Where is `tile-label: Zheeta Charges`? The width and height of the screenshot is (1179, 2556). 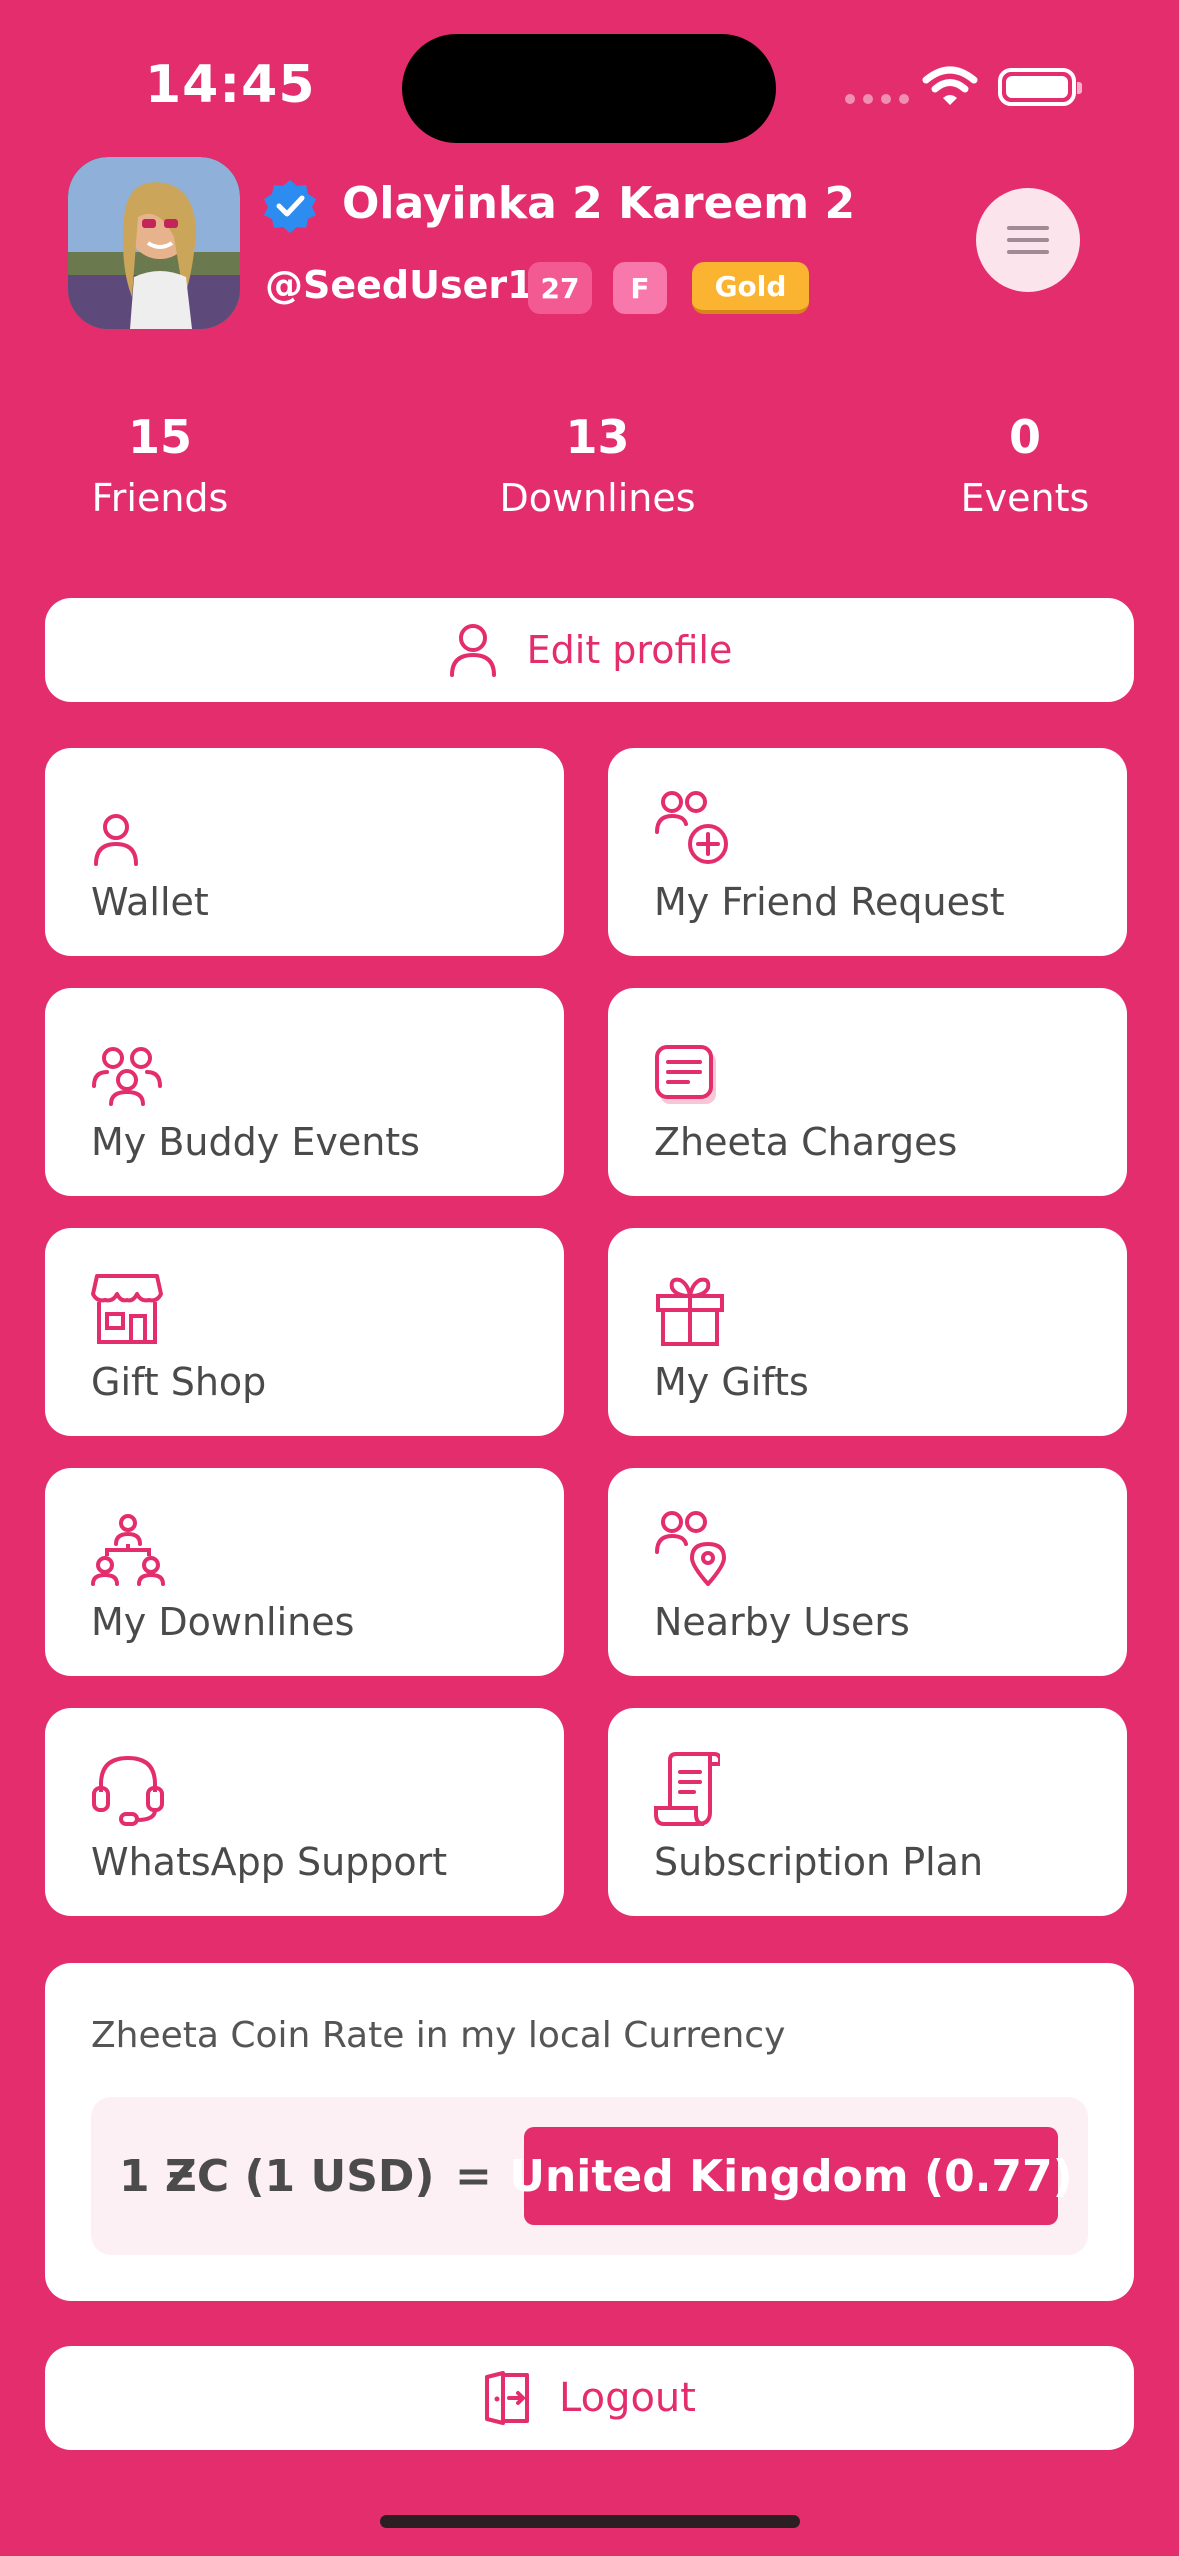 tile-label: Zheeta Charges is located at coordinates (806, 1142).